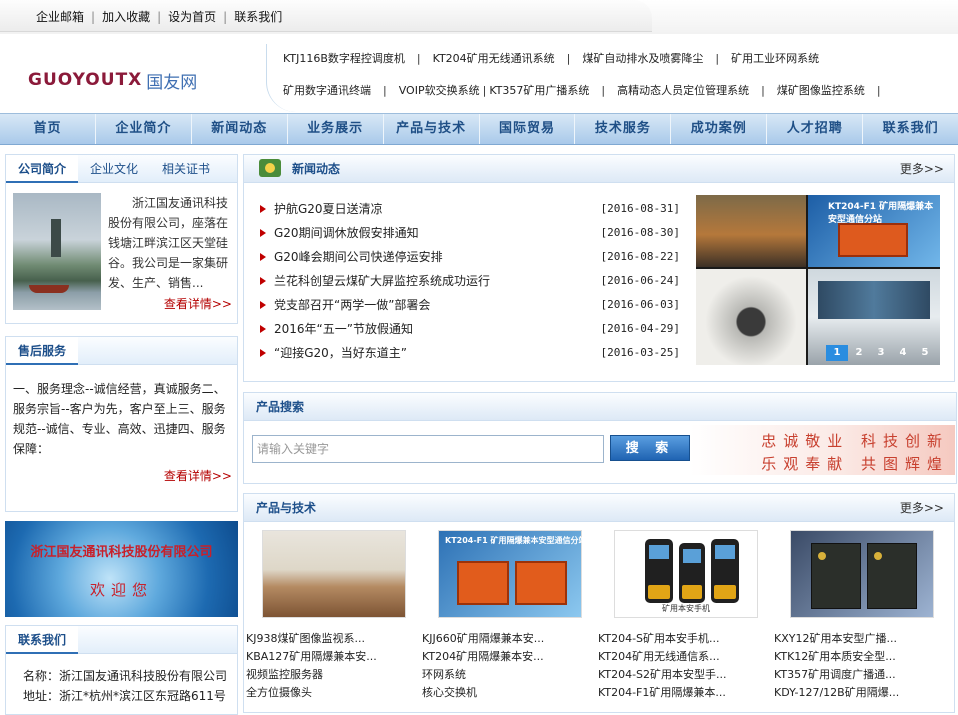 This screenshot has width=958, height=715. I want to click on contact-header: 联系我们, so click(121, 640).